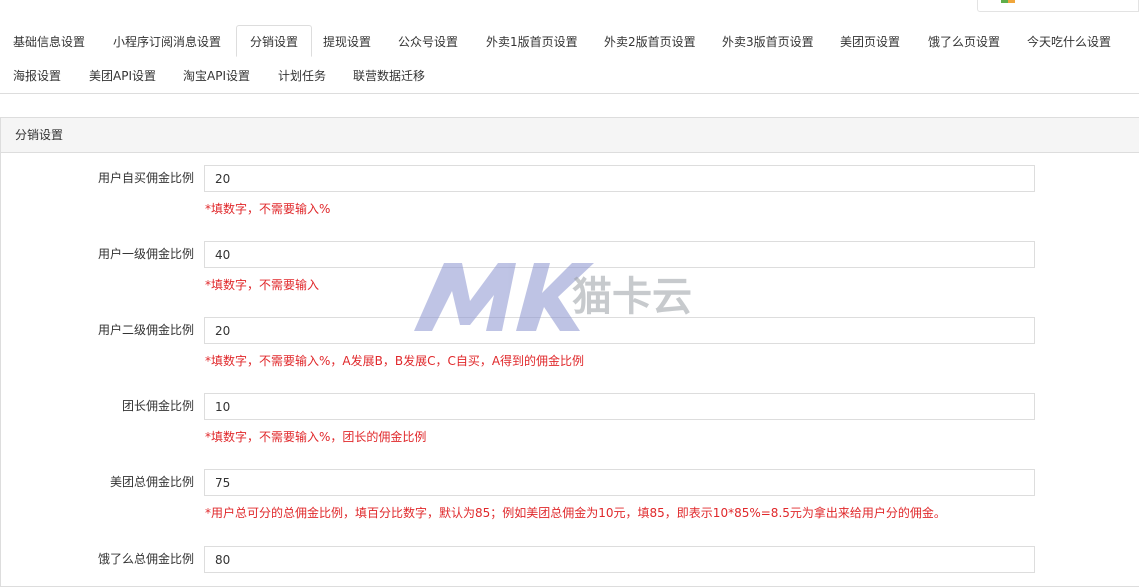 This screenshot has height=587, width=1139. I want to click on top-mini-icon, so click(1008, 1).